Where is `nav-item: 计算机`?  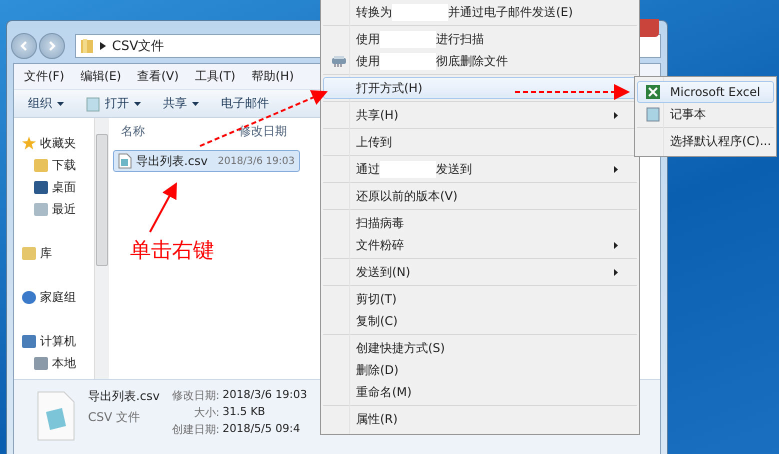 nav-item: 计算机 is located at coordinates (54, 341).